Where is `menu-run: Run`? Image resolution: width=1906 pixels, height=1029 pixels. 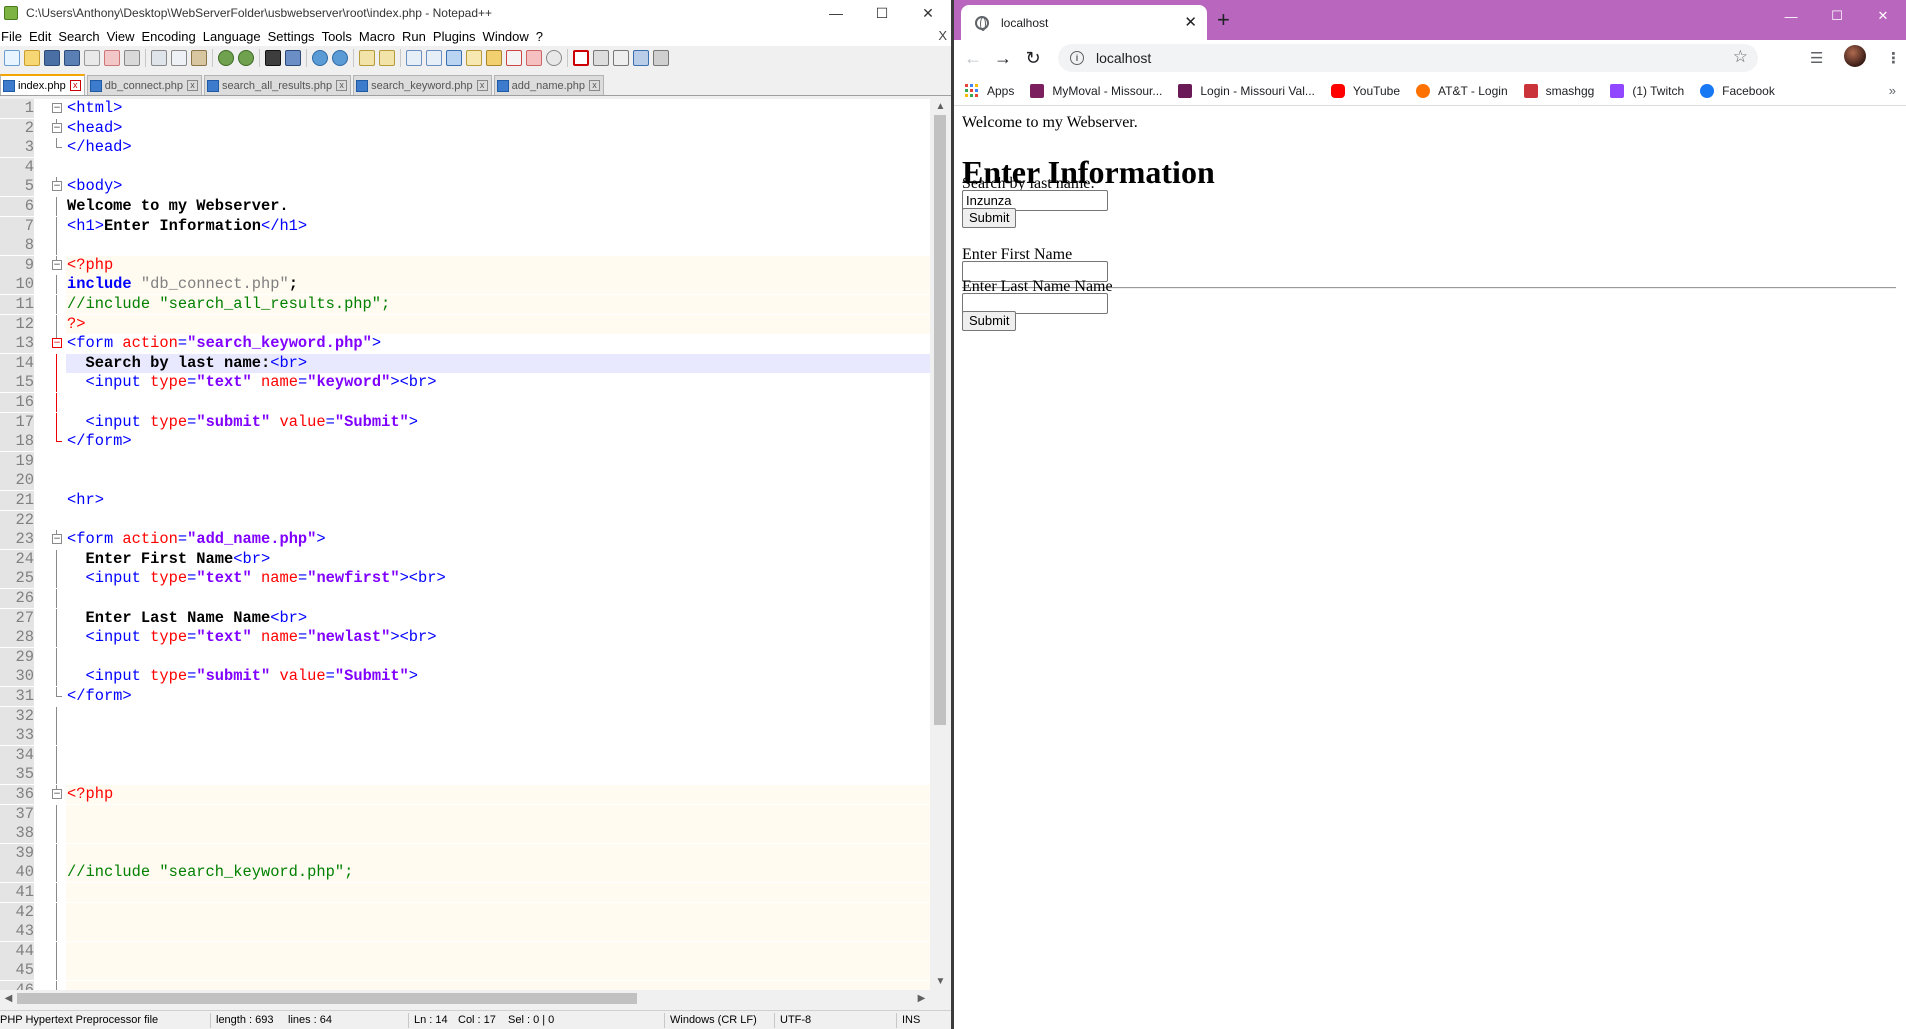
menu-run: Run is located at coordinates (416, 36).